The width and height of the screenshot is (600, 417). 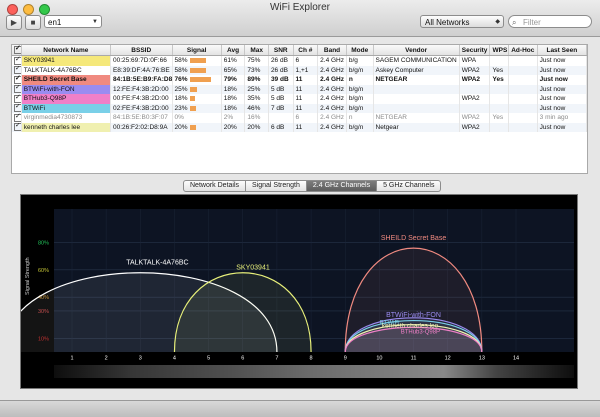 What do you see at coordinates (499, 50) in the screenshot?
I see `column-header: WPS` at bounding box center [499, 50].